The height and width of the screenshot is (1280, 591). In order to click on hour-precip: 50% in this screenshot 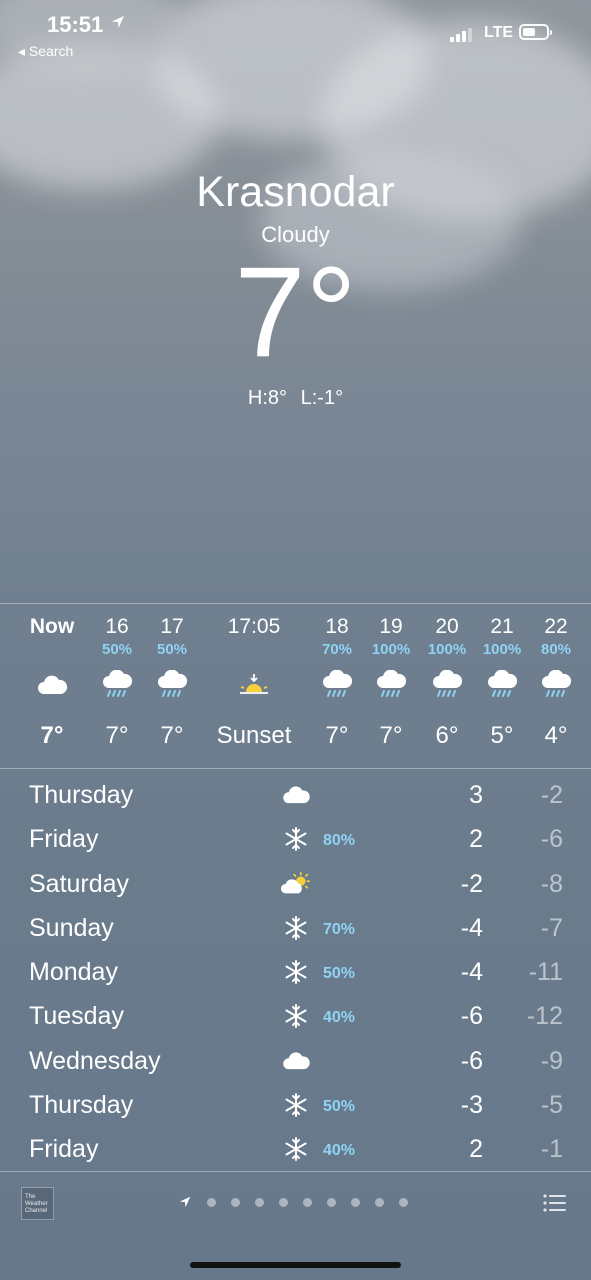, I will do `click(172, 649)`.